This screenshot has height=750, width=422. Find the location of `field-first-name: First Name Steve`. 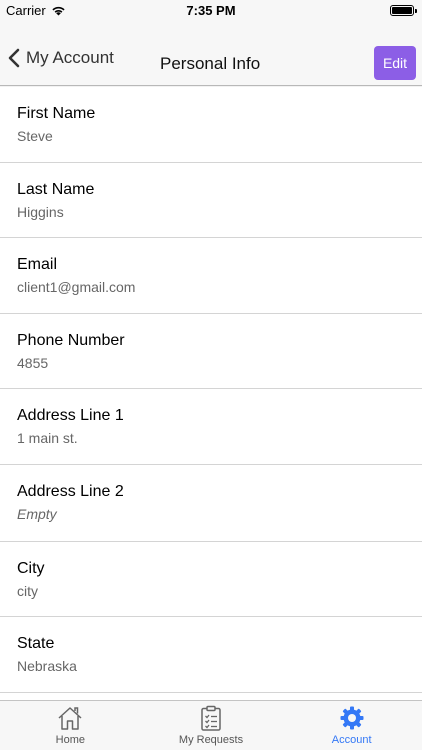

field-first-name: First Name Steve is located at coordinates (211, 125).